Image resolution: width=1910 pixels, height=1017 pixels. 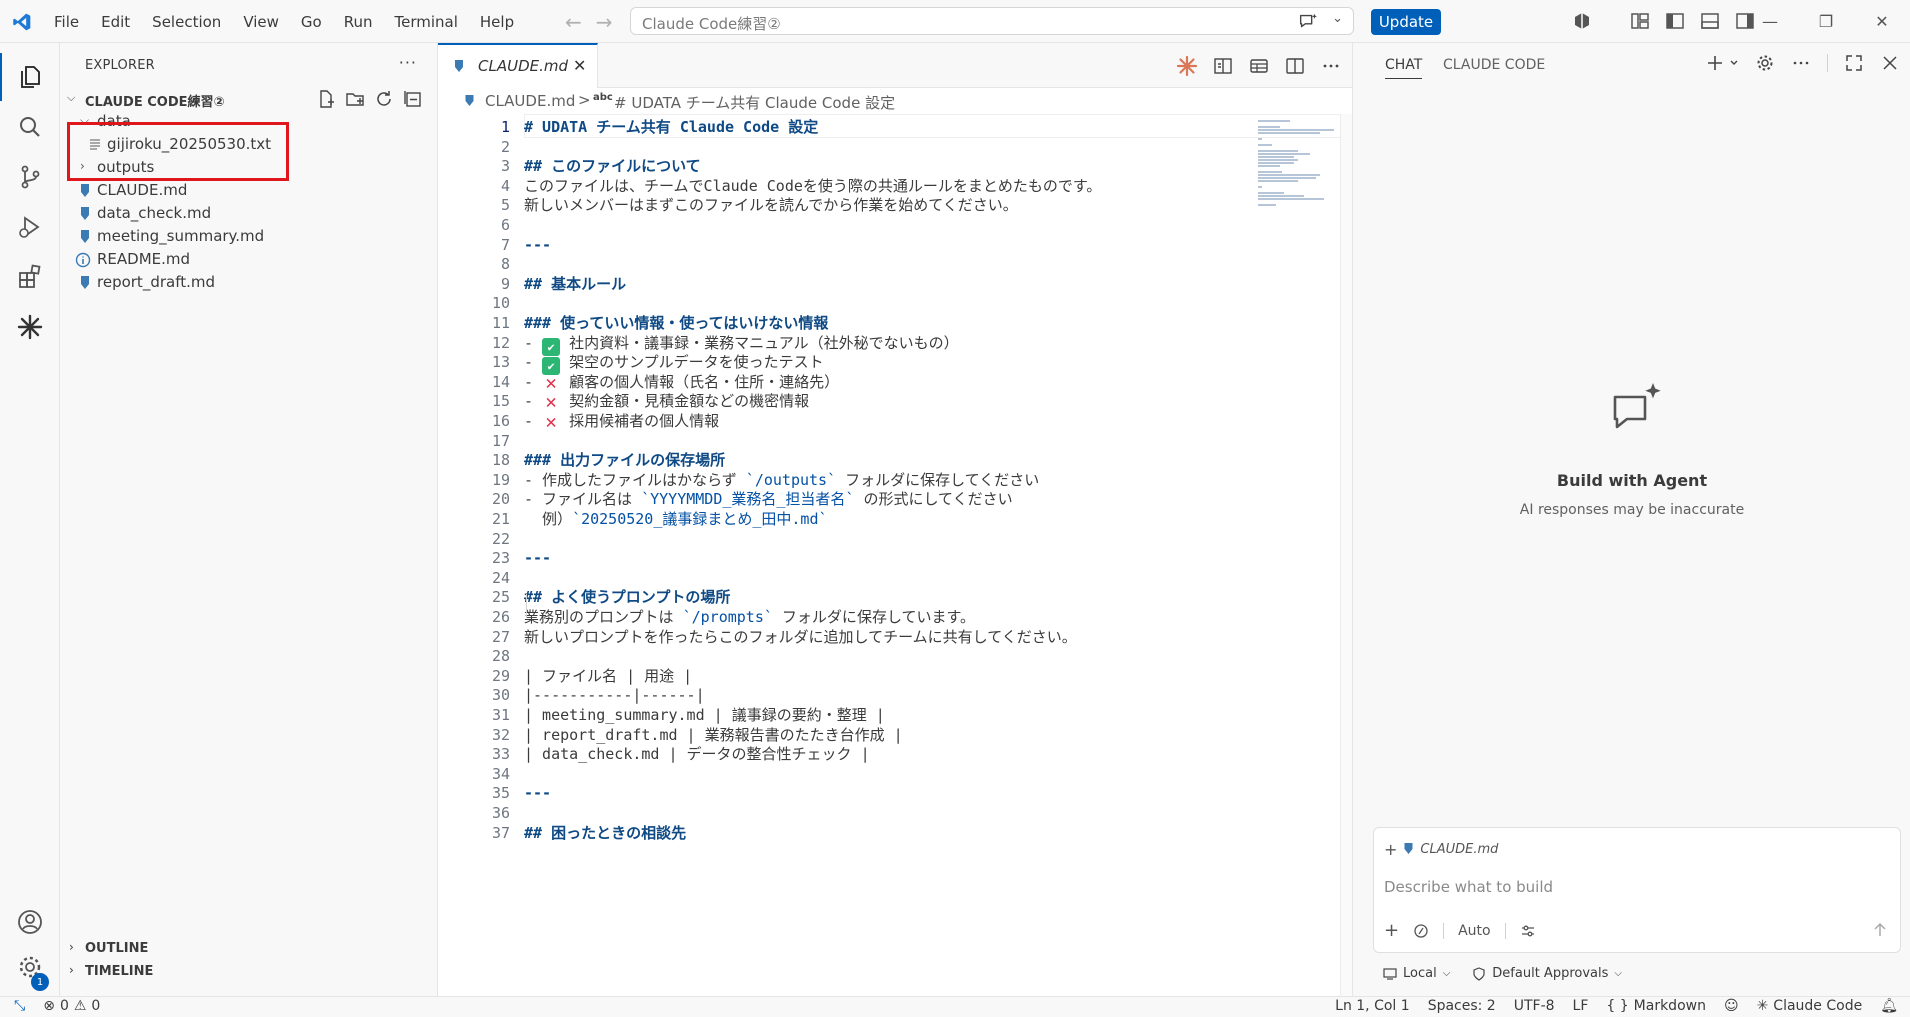 I want to click on tree-item-label: meeting_summary.md, so click(x=181, y=236).